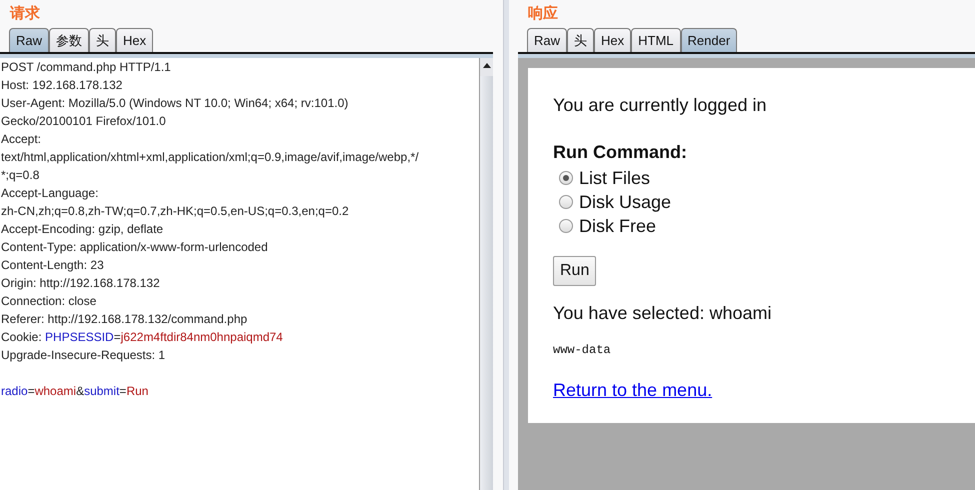 Image resolution: width=975 pixels, height=490 pixels. Describe the element at coordinates (543, 14) in the screenshot. I see `panel-title: 响应` at that location.